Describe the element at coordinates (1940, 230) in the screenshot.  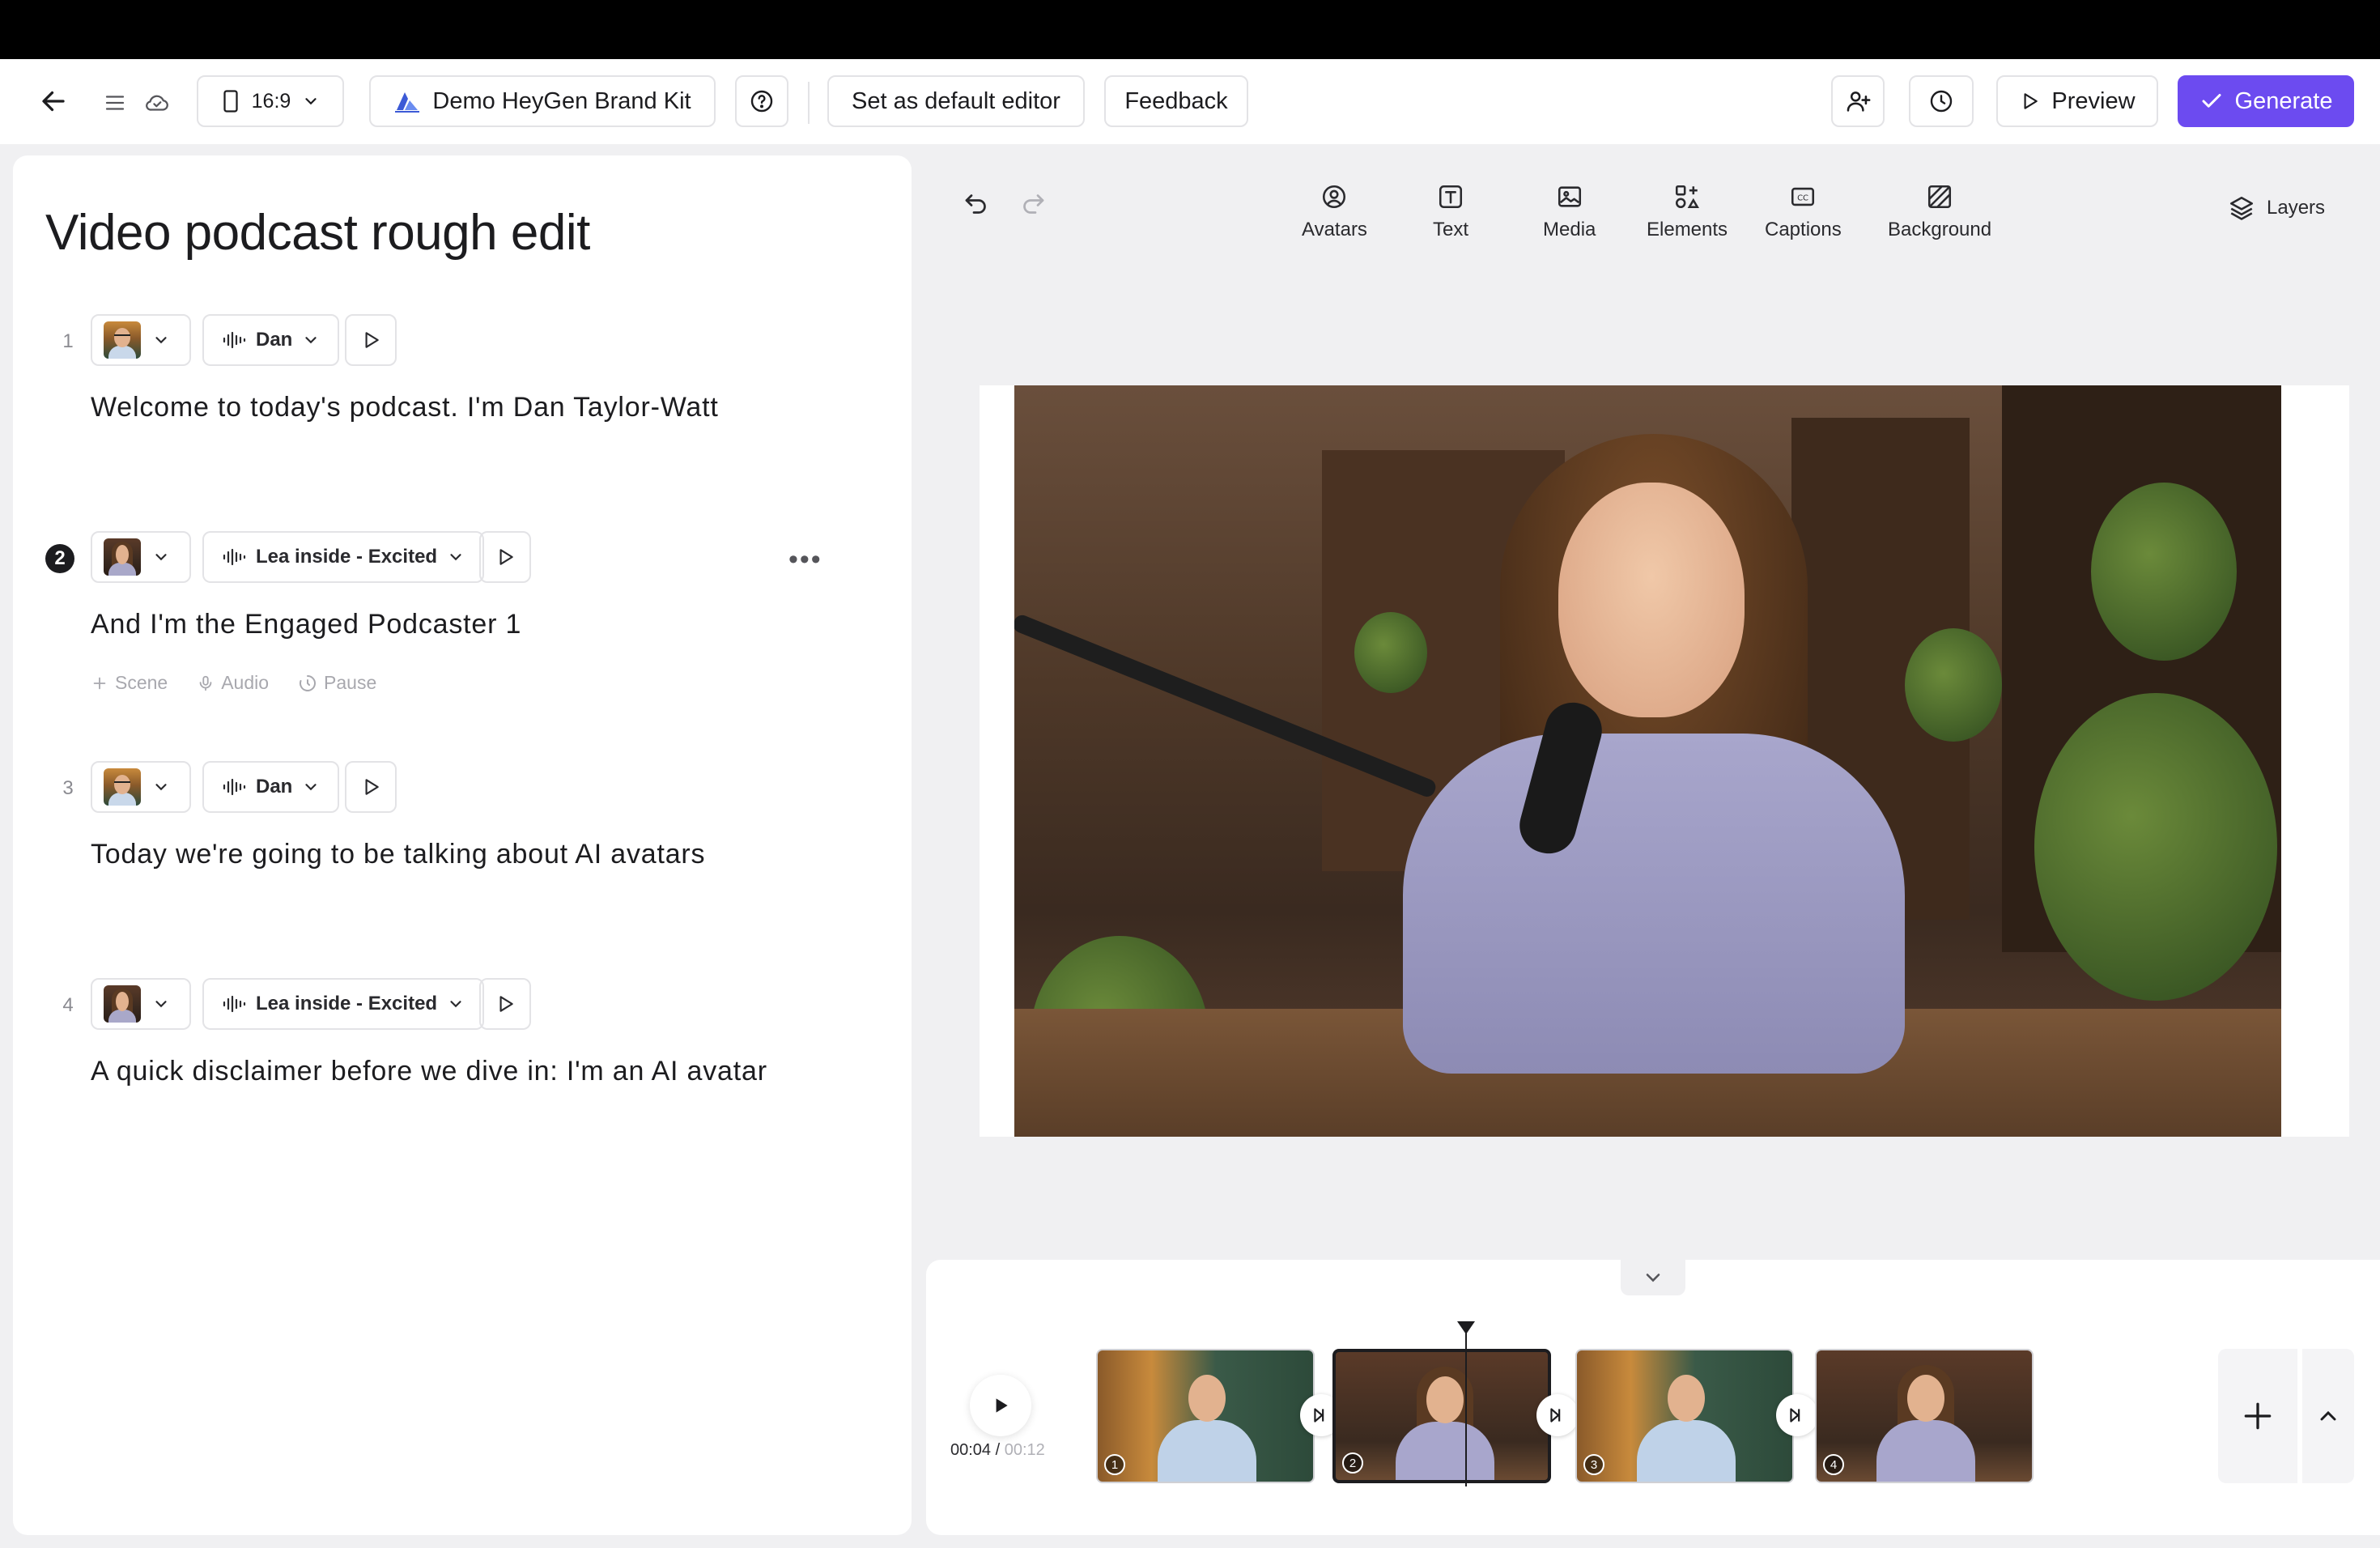
I see `background-label: Background` at that location.